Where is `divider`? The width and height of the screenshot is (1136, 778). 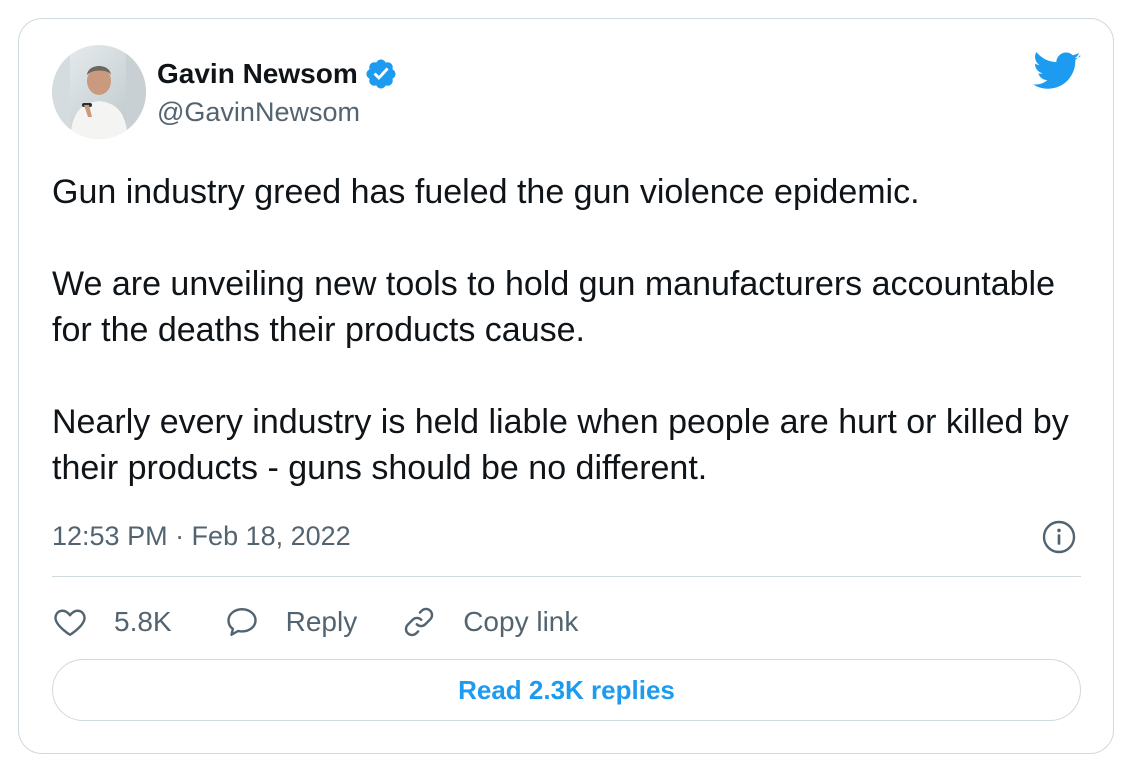 divider is located at coordinates (566, 576).